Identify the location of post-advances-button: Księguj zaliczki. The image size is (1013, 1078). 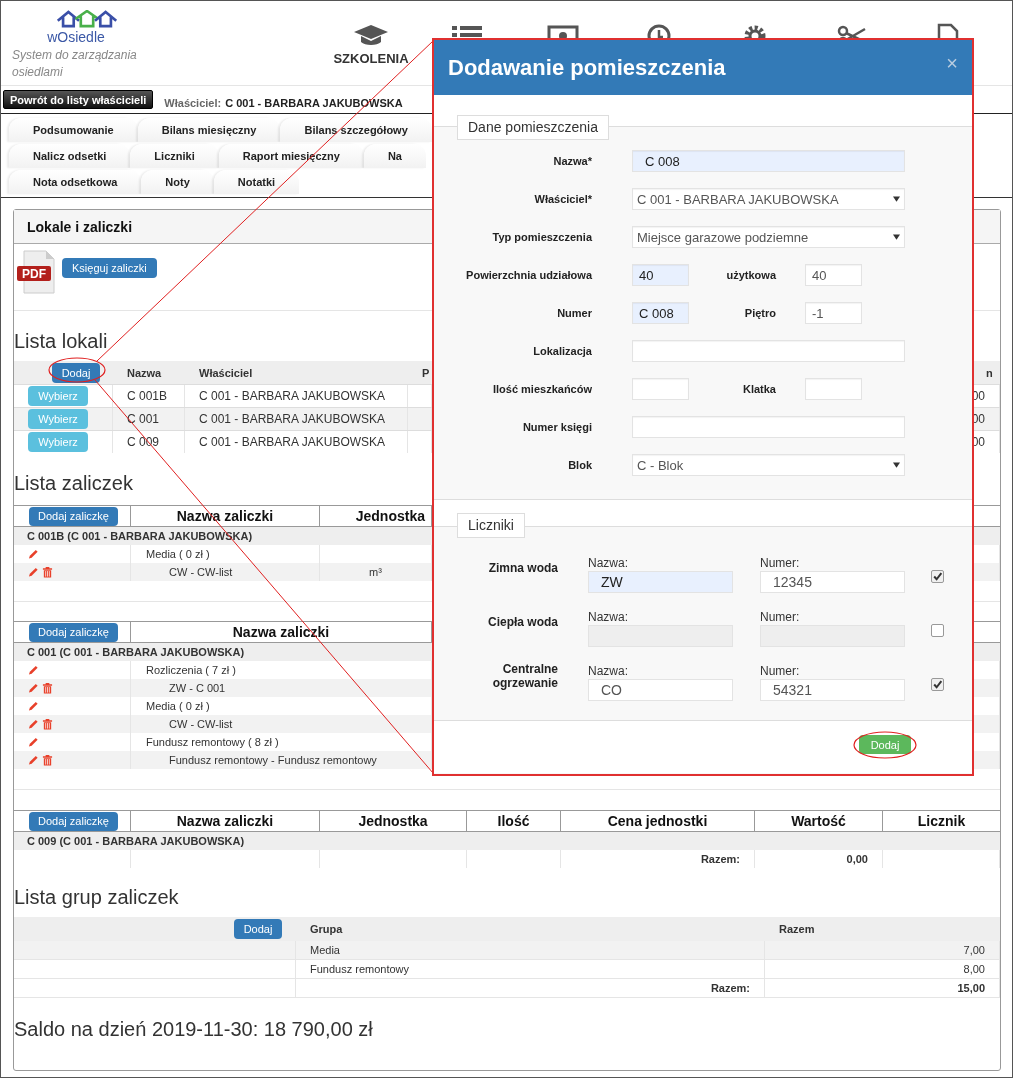
(109, 268).